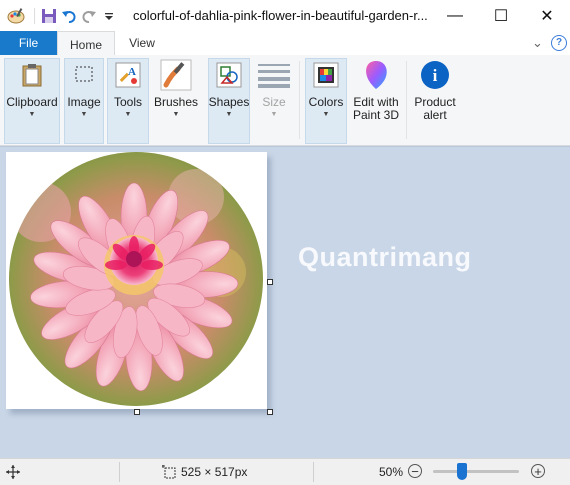 The height and width of the screenshot is (485, 570). What do you see at coordinates (128, 114) in the screenshot?
I see `tools-caret: ▼` at bounding box center [128, 114].